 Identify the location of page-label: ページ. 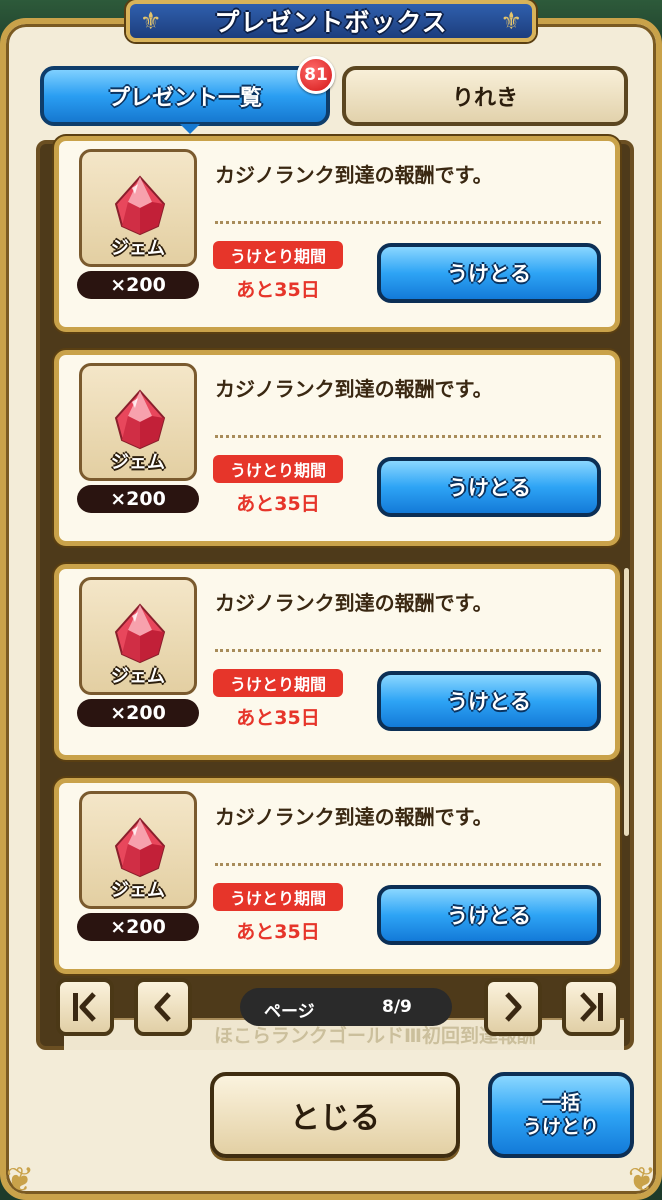
(289, 1012).